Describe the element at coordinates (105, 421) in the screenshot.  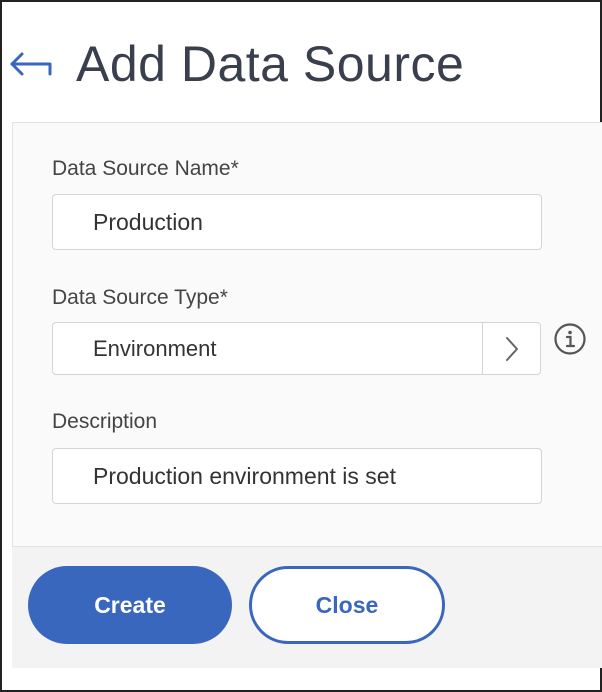
I see `description-label: Description` at that location.